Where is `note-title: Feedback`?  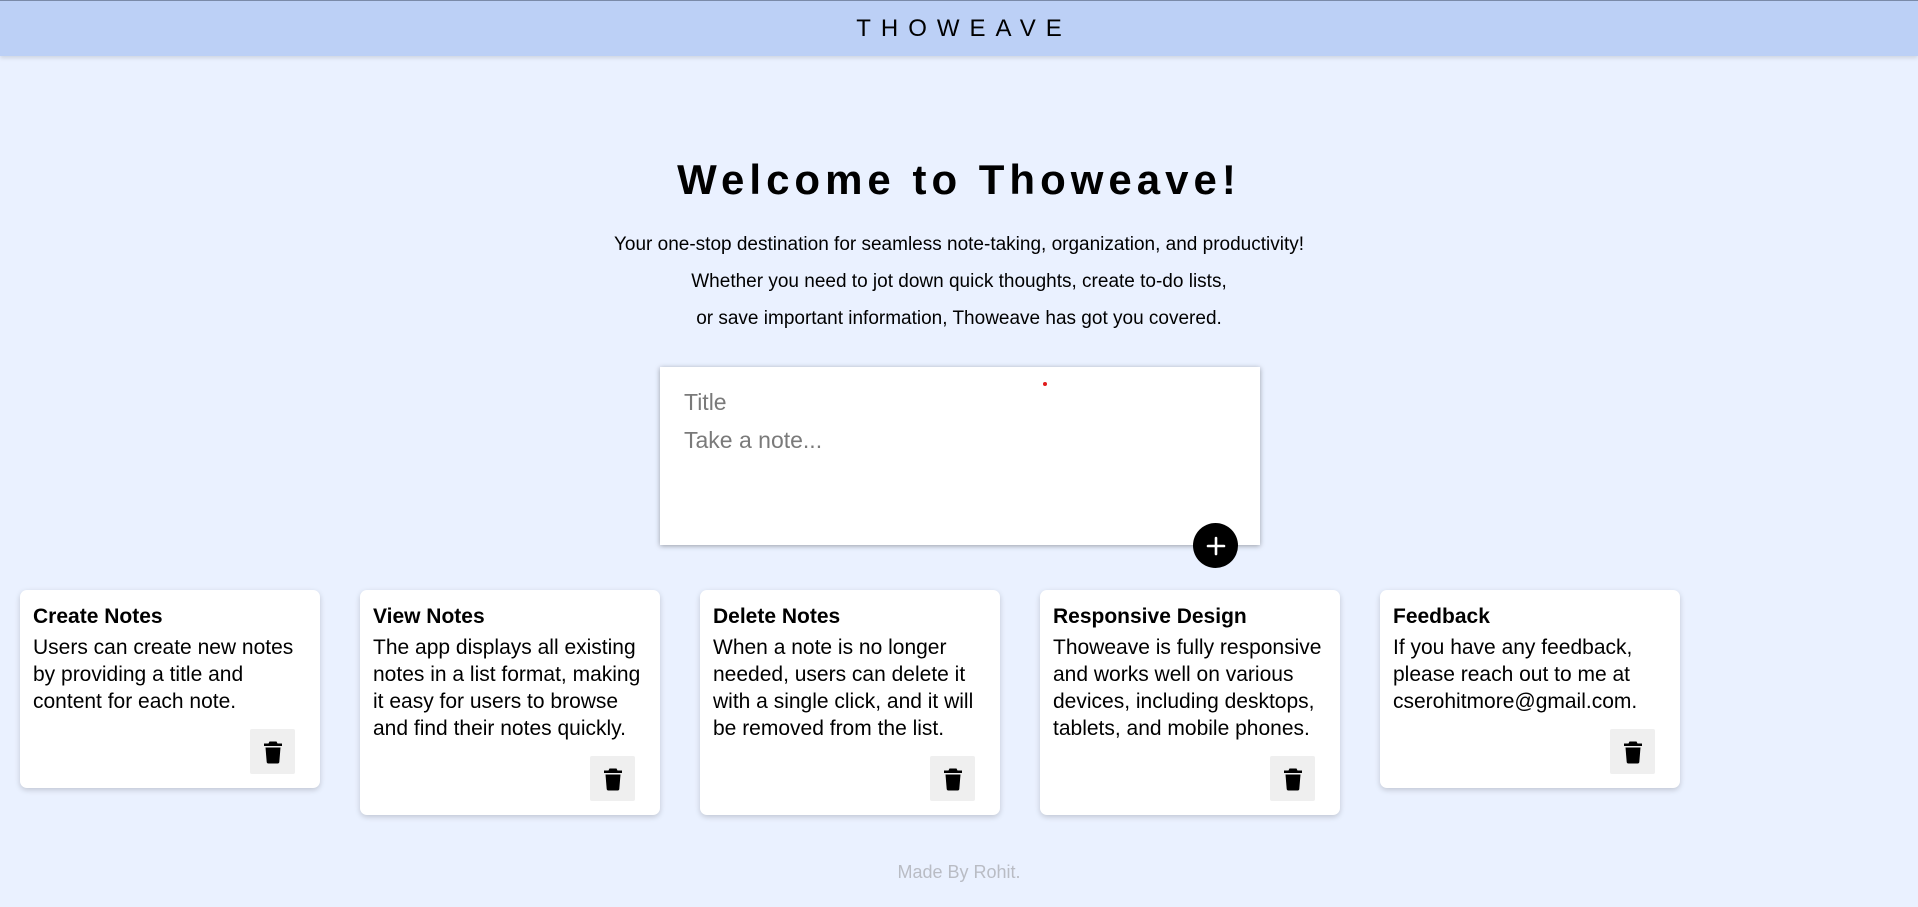 note-title: Feedback is located at coordinates (1441, 616).